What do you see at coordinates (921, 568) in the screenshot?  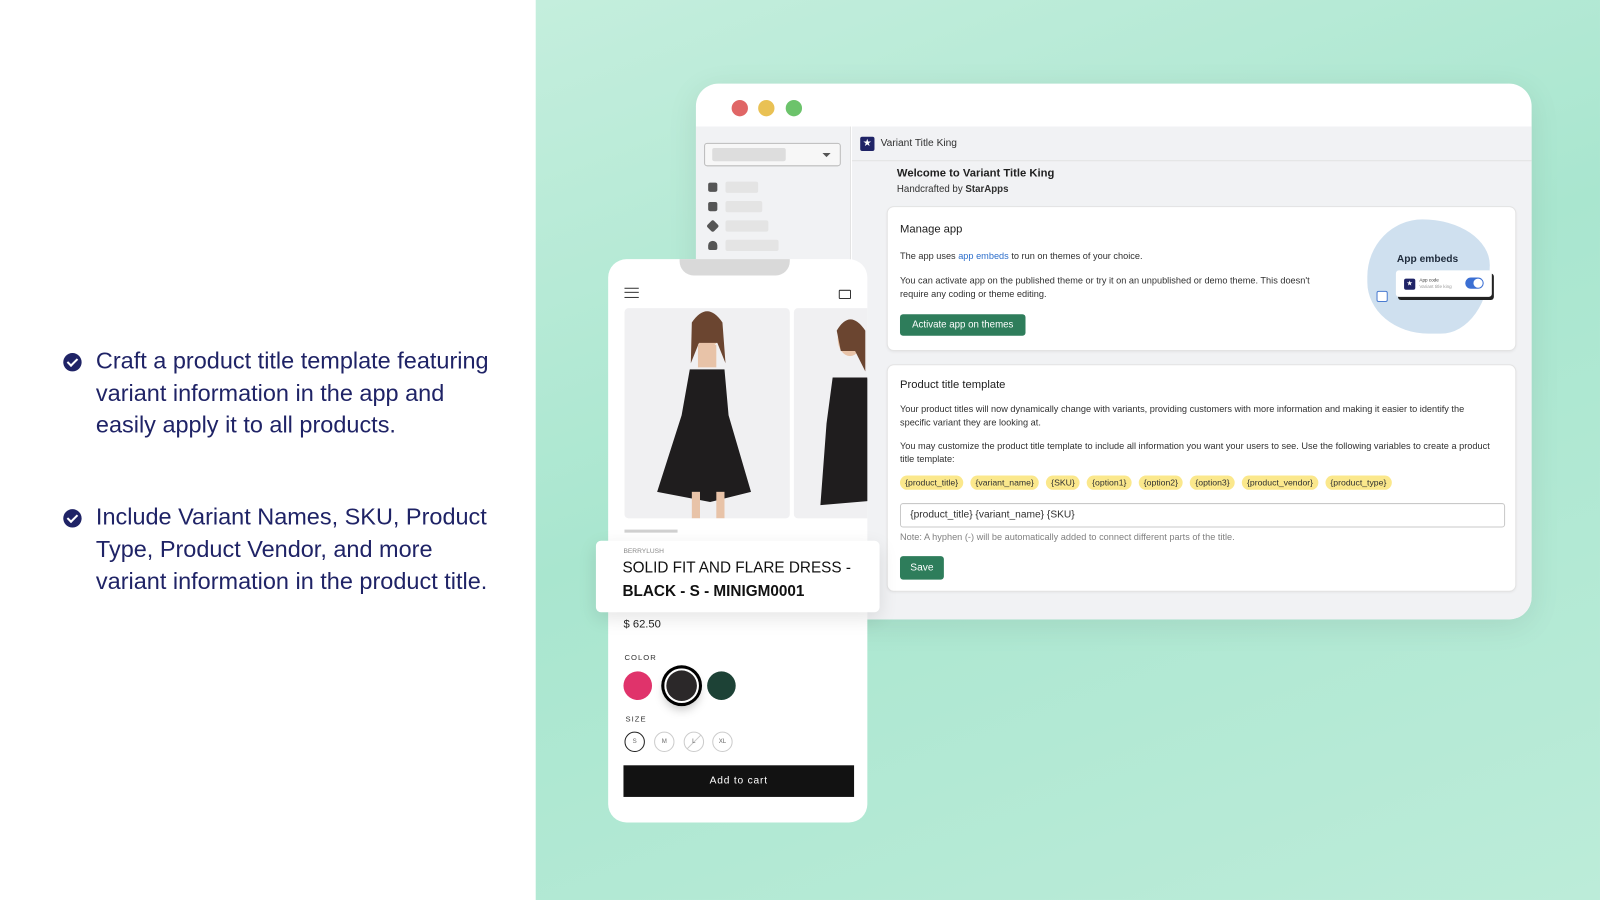 I see `save-button: Save` at bounding box center [921, 568].